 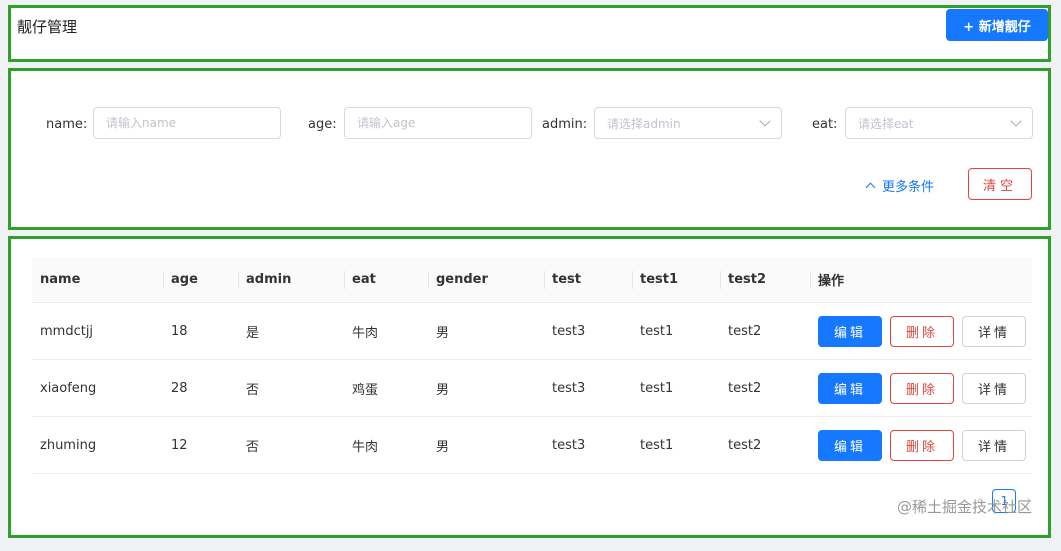 I want to click on admin-label: admin:, so click(x=565, y=124).